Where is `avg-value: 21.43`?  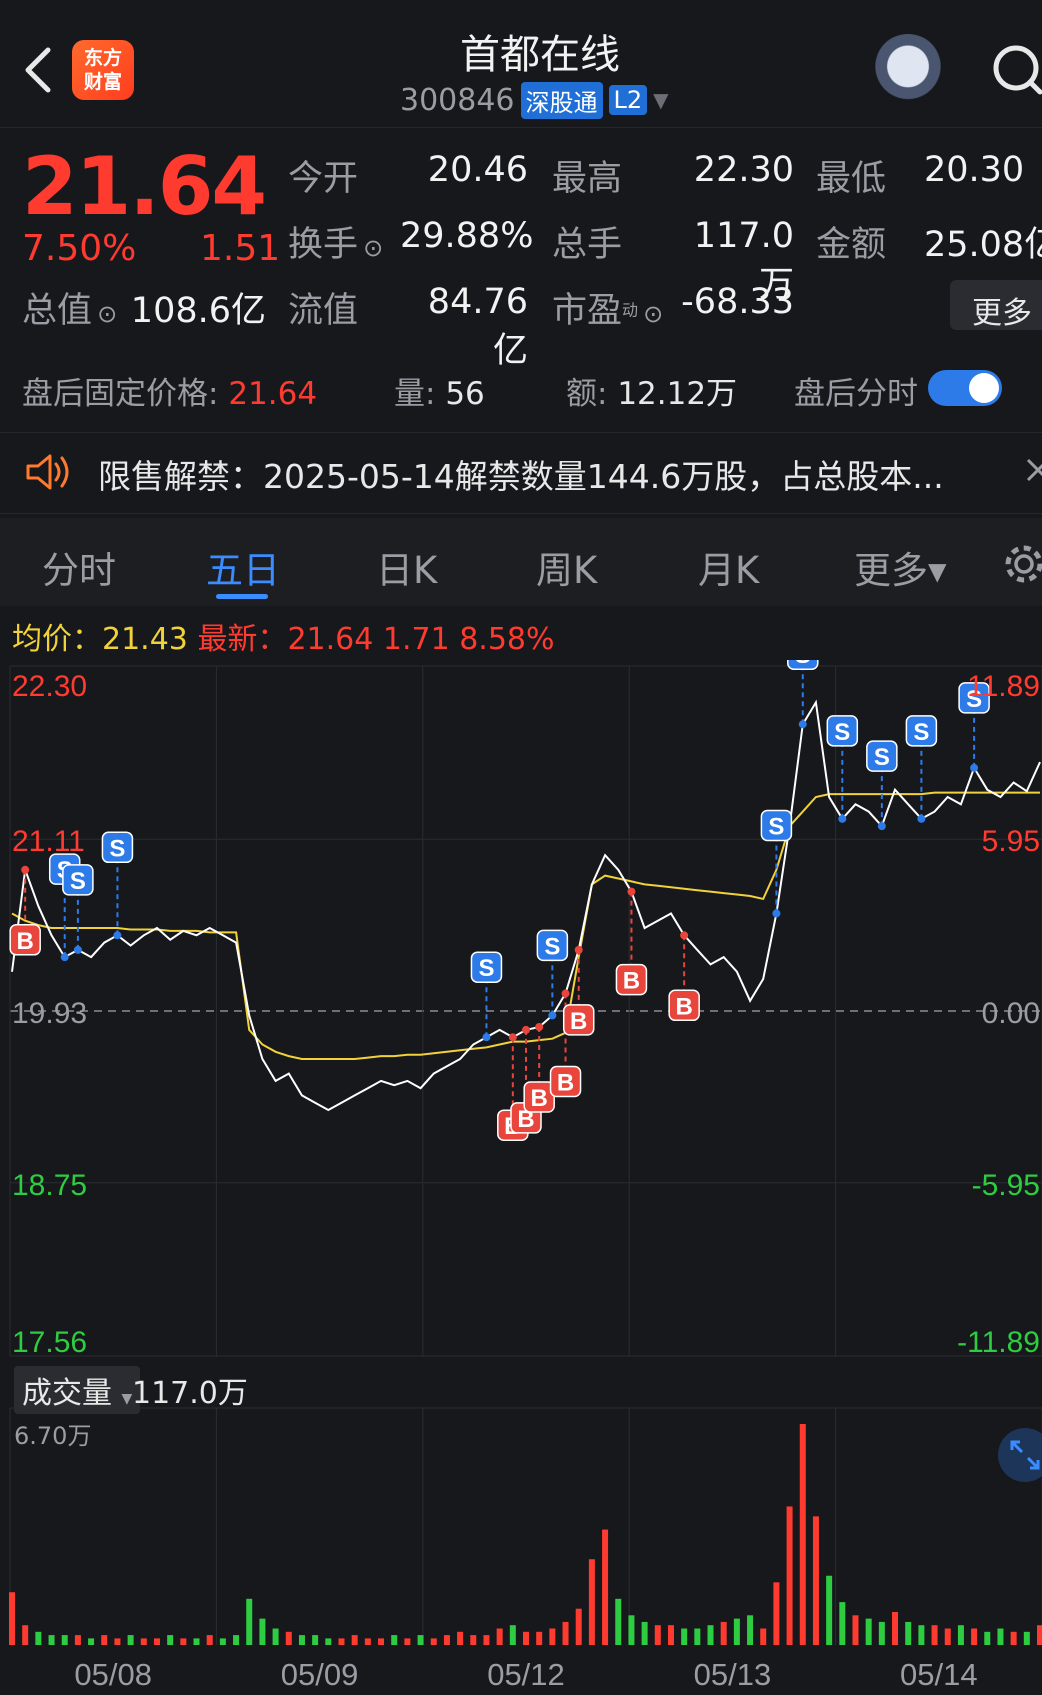
avg-value: 21.43 is located at coordinates (145, 639).